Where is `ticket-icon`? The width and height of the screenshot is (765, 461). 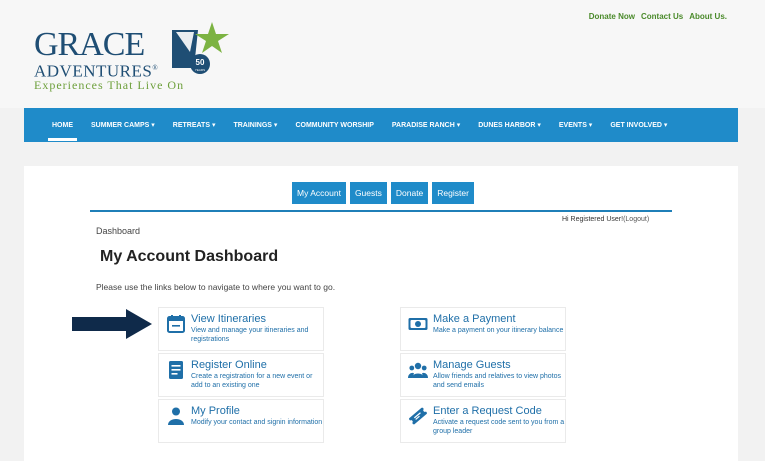 ticket-icon is located at coordinates (418, 416).